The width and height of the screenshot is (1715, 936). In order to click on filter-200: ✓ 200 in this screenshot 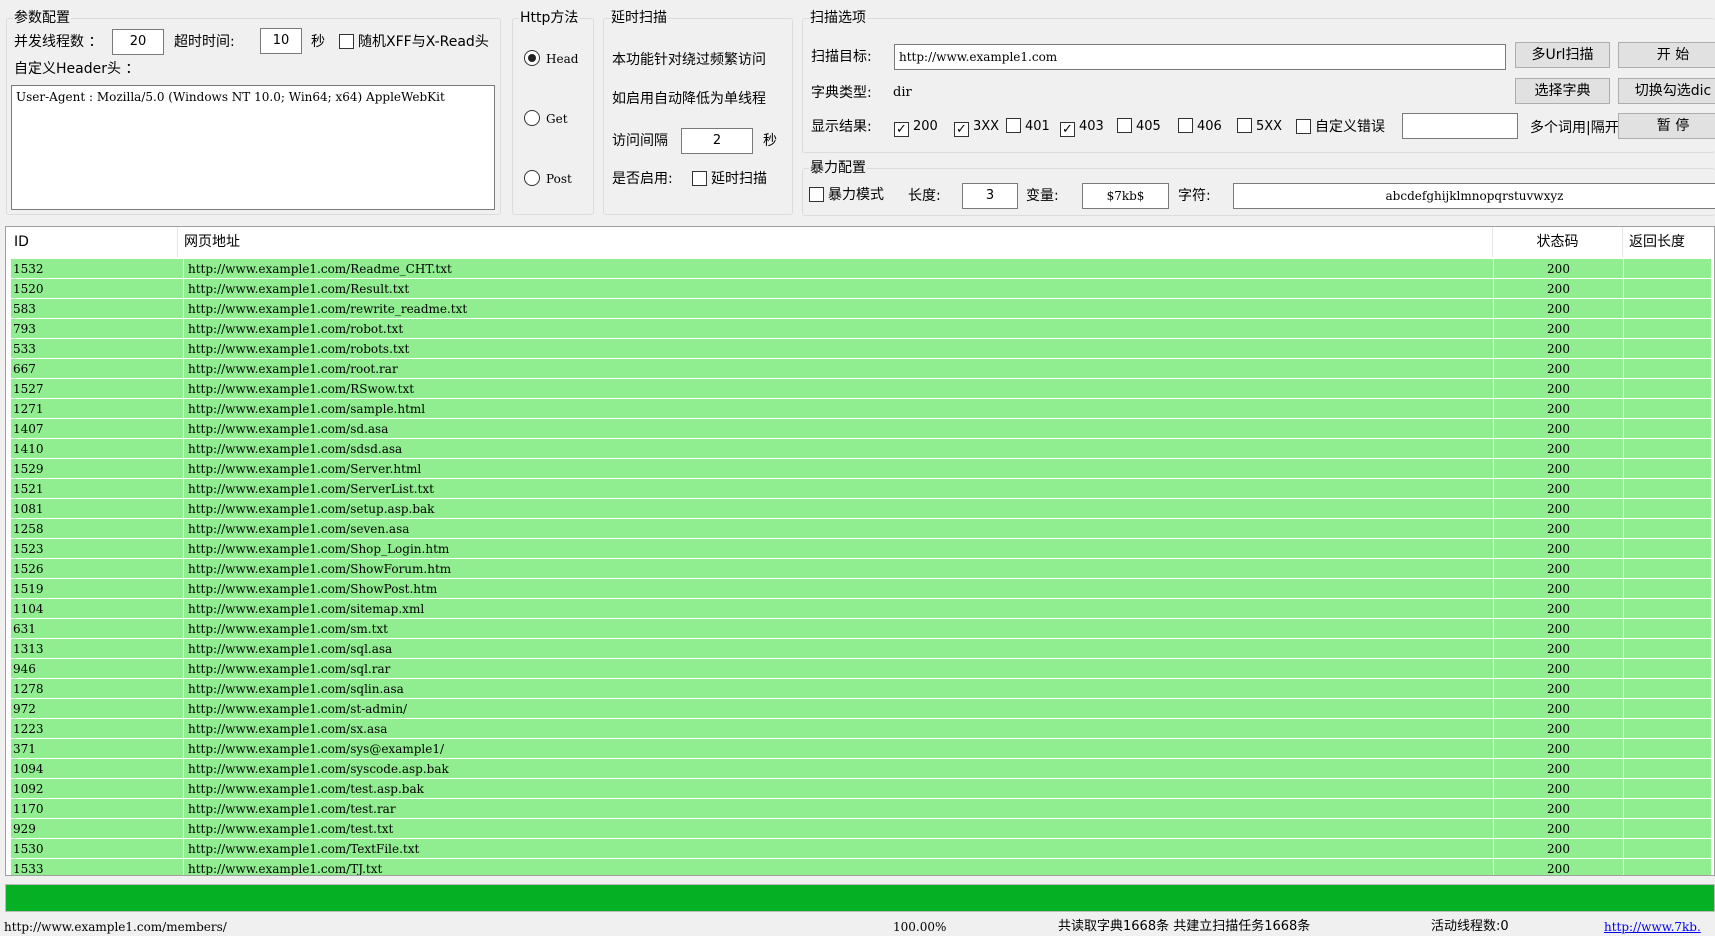, I will do `click(916, 127)`.